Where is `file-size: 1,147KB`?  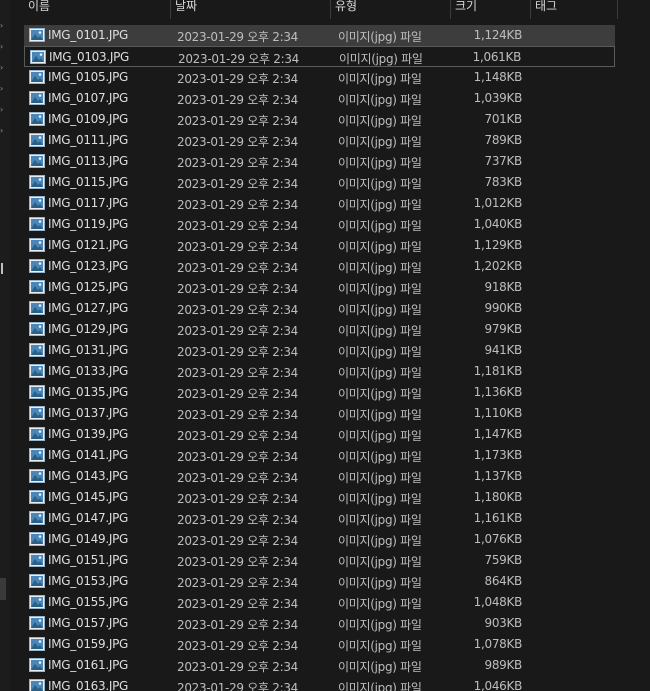
file-size: 1,147KB is located at coordinates (498, 434).